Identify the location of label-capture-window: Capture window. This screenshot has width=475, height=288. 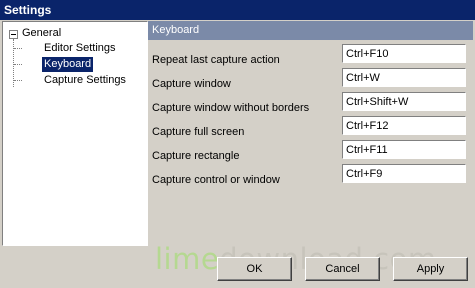
(191, 84).